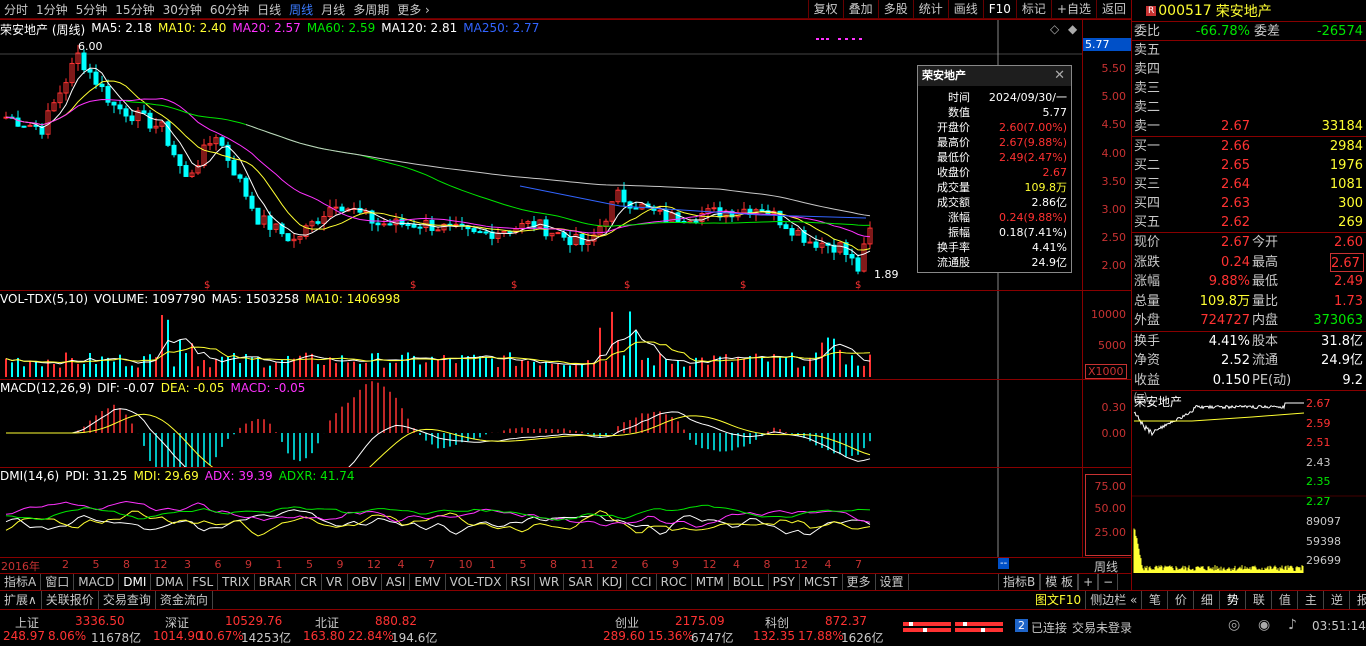 The width and height of the screenshot is (1366, 646). I want to click on bell-icon: ♪, so click(1292, 625).